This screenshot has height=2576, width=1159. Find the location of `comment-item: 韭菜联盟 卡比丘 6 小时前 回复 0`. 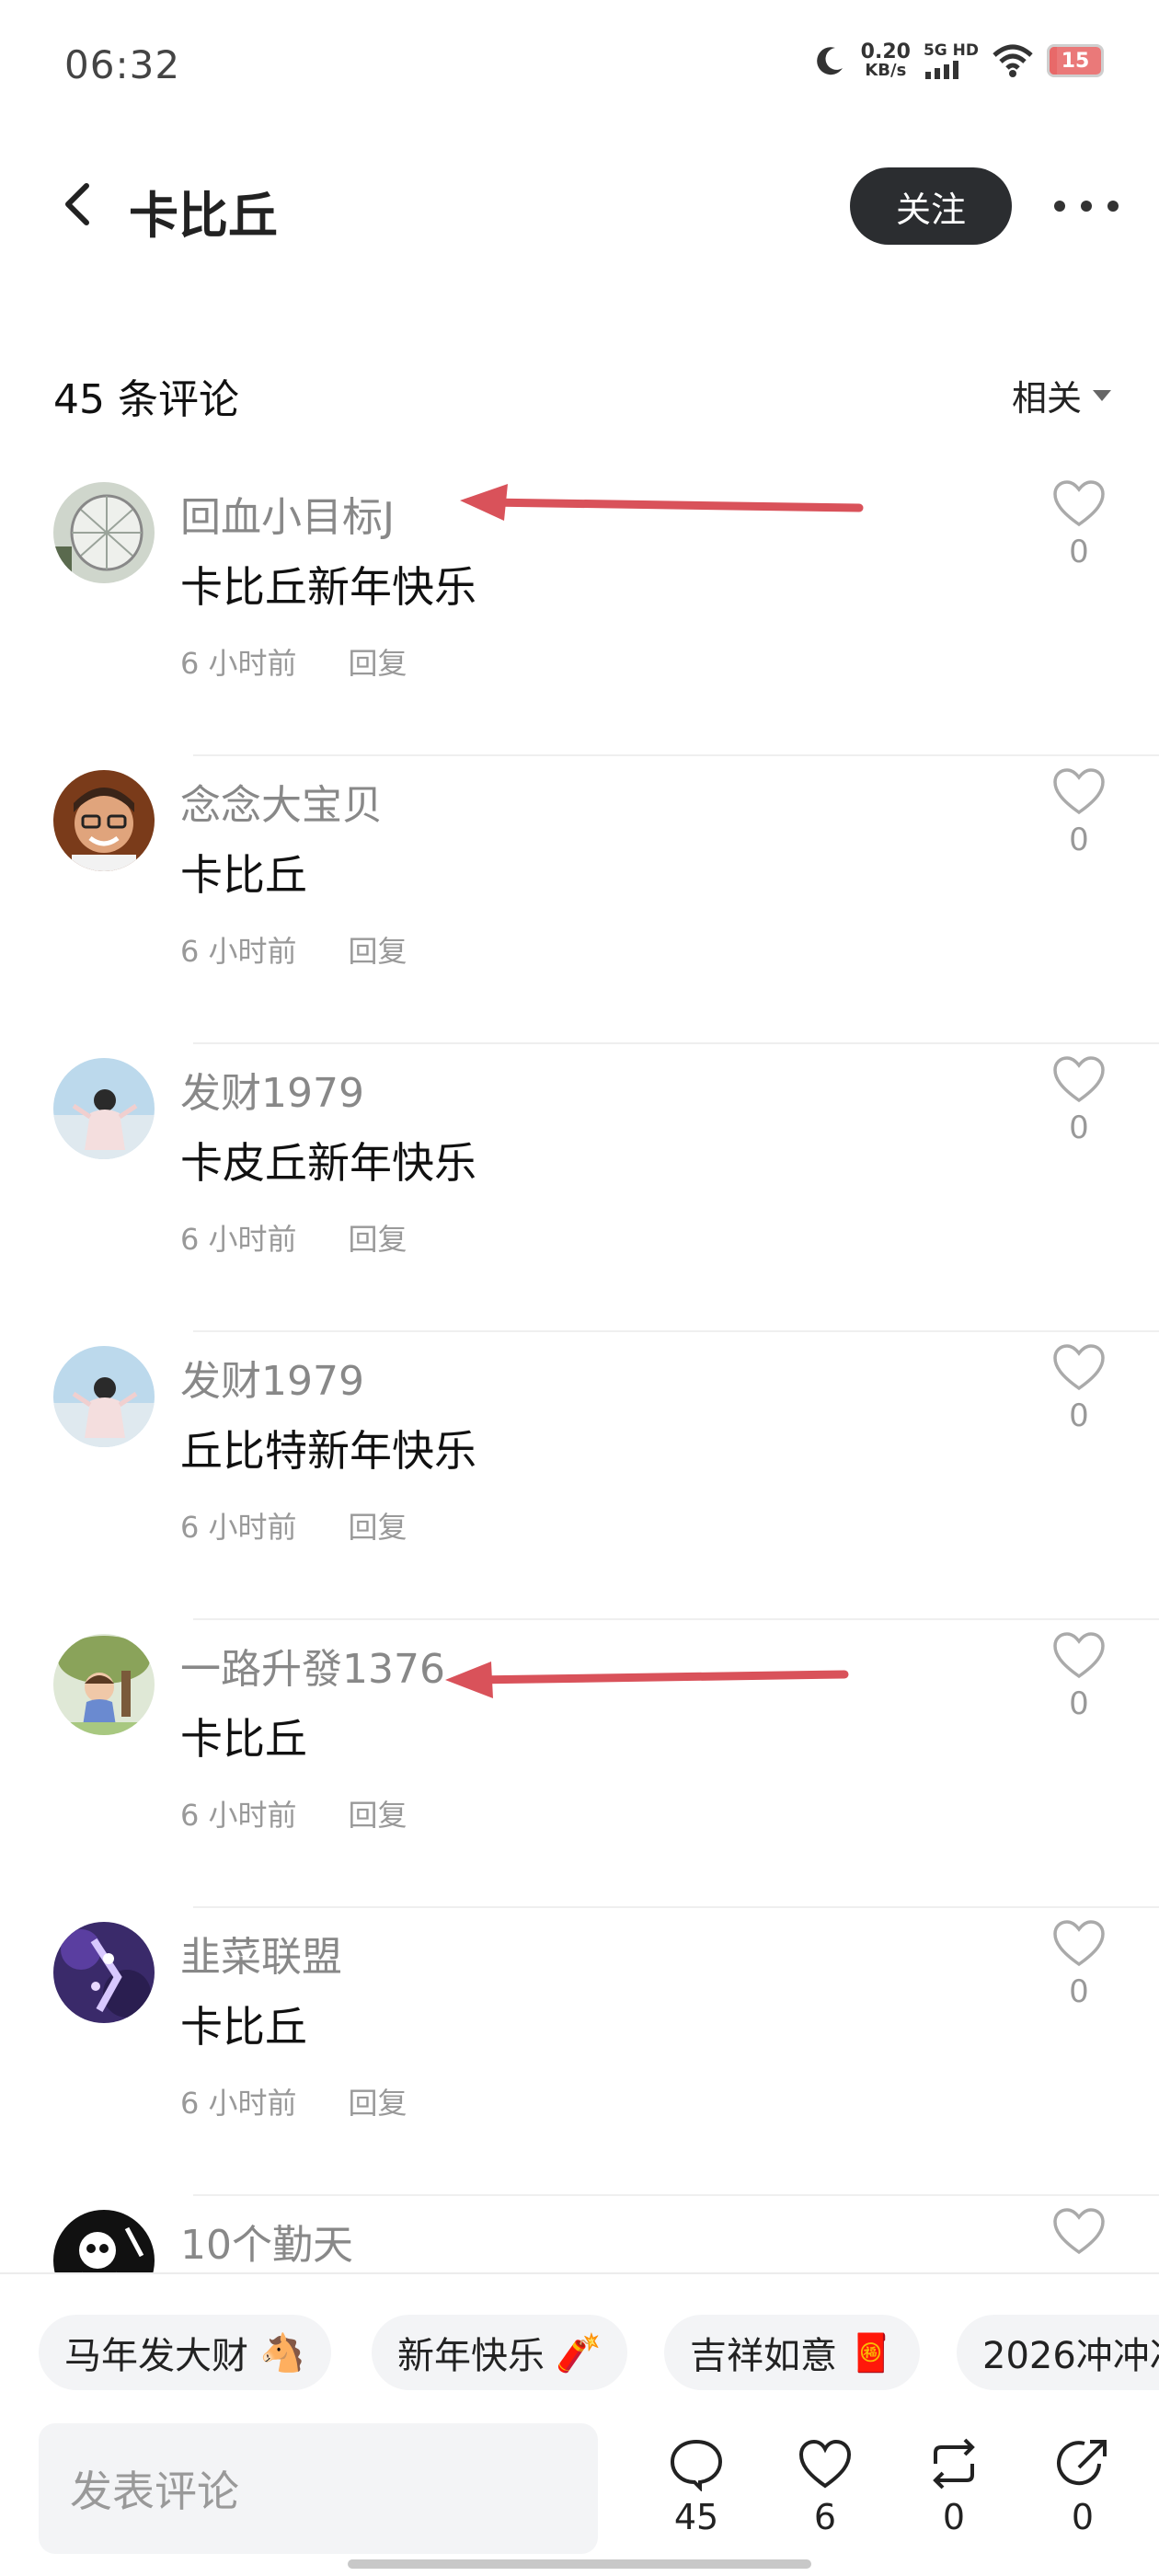

comment-item: 韭菜联盟 卡比丘 6 小时前 回复 0 is located at coordinates (579, 2052).